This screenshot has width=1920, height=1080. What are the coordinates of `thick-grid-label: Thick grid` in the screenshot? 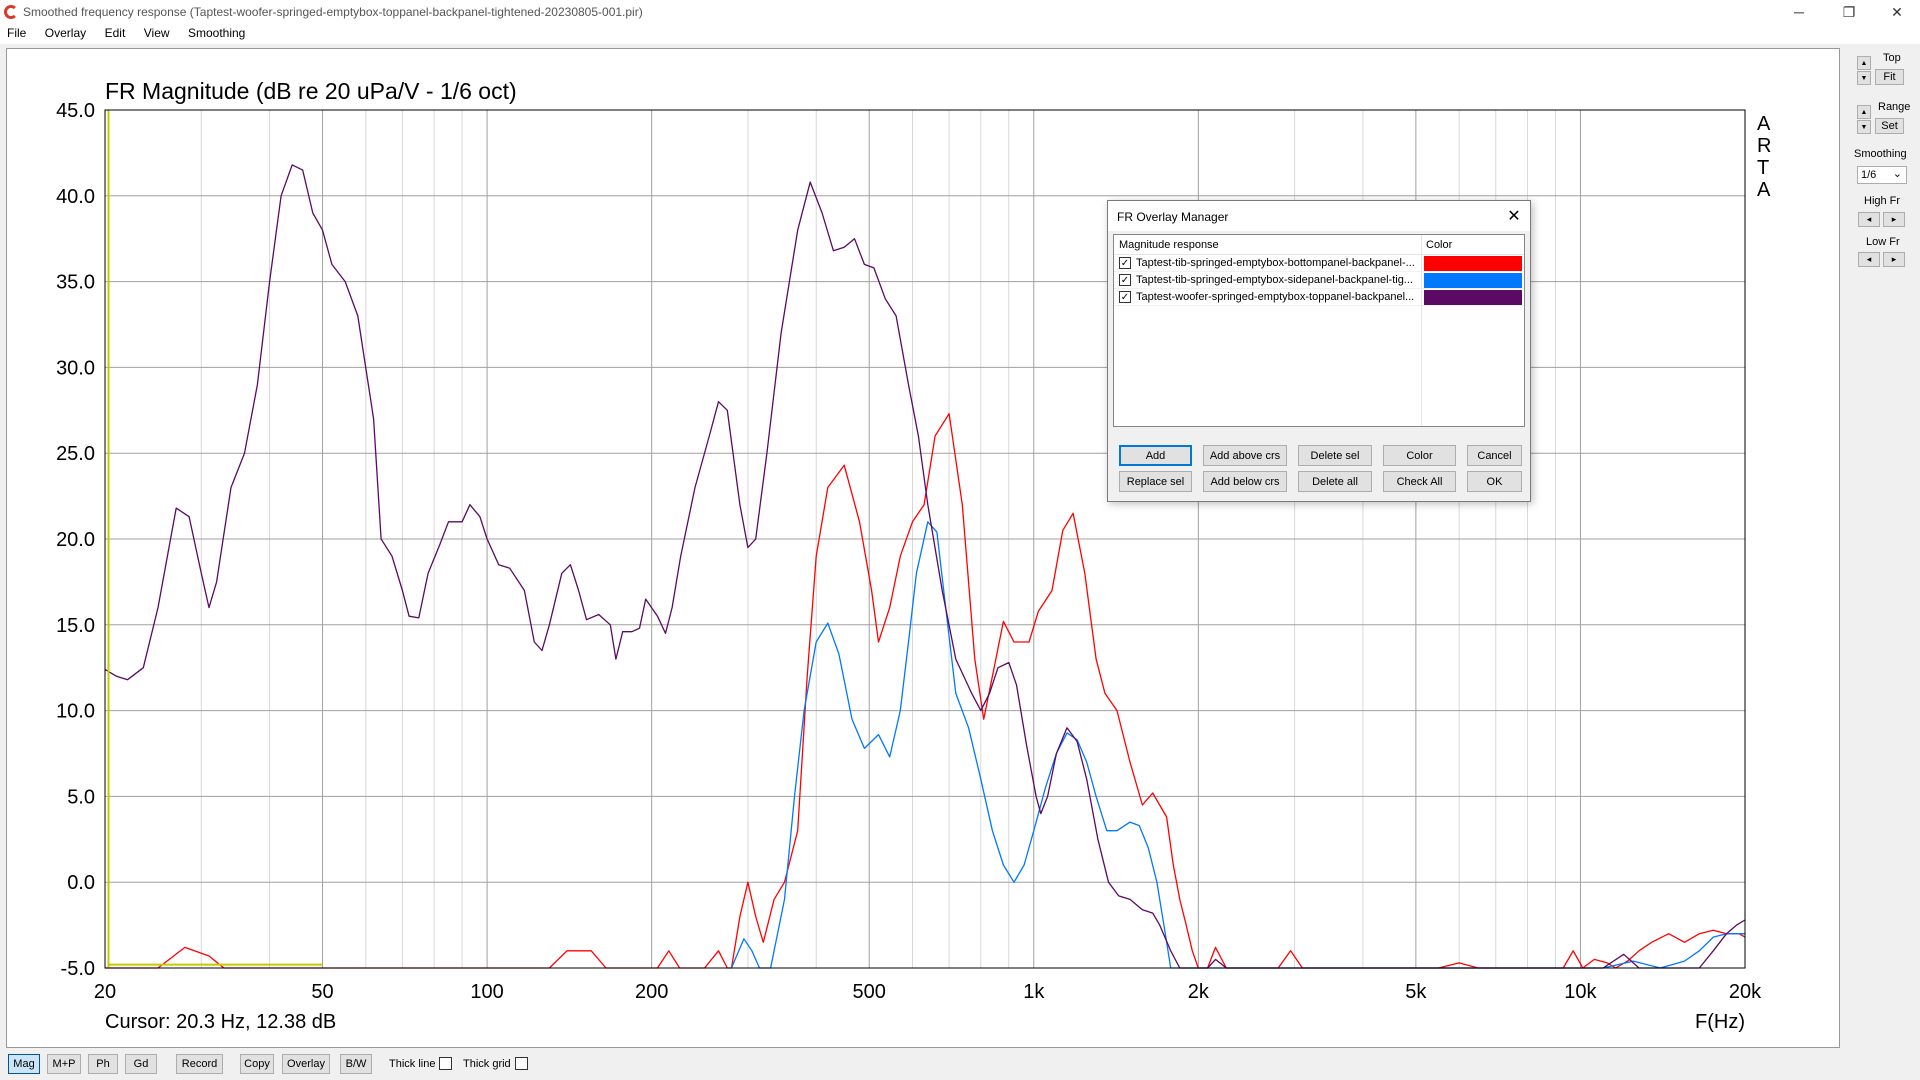 It's located at (487, 1063).